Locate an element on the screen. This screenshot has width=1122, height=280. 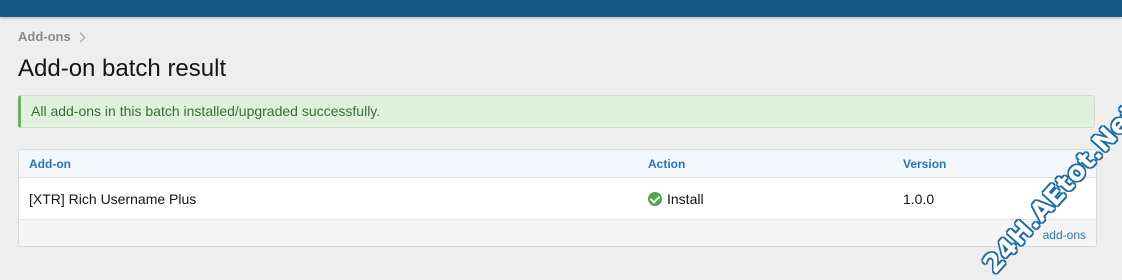
top-navigation-bar is located at coordinates (561, 8).